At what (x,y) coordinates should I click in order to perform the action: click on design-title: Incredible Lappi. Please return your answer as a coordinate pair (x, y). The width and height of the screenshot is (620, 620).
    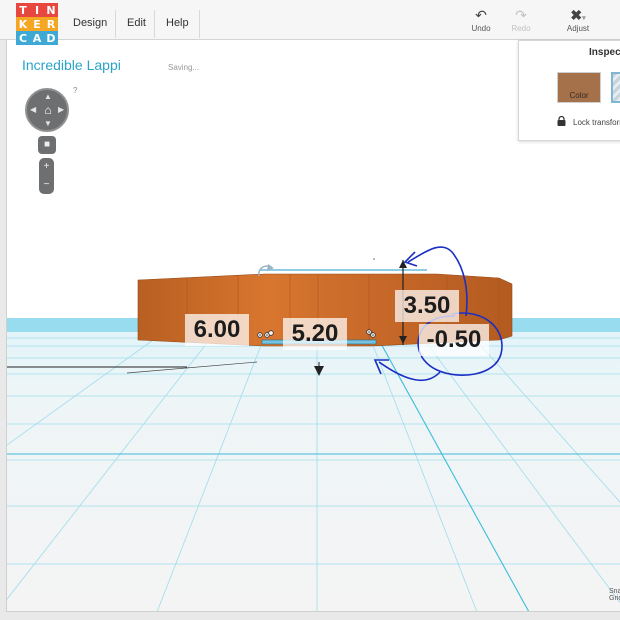
    Looking at the image, I should click on (71, 65).